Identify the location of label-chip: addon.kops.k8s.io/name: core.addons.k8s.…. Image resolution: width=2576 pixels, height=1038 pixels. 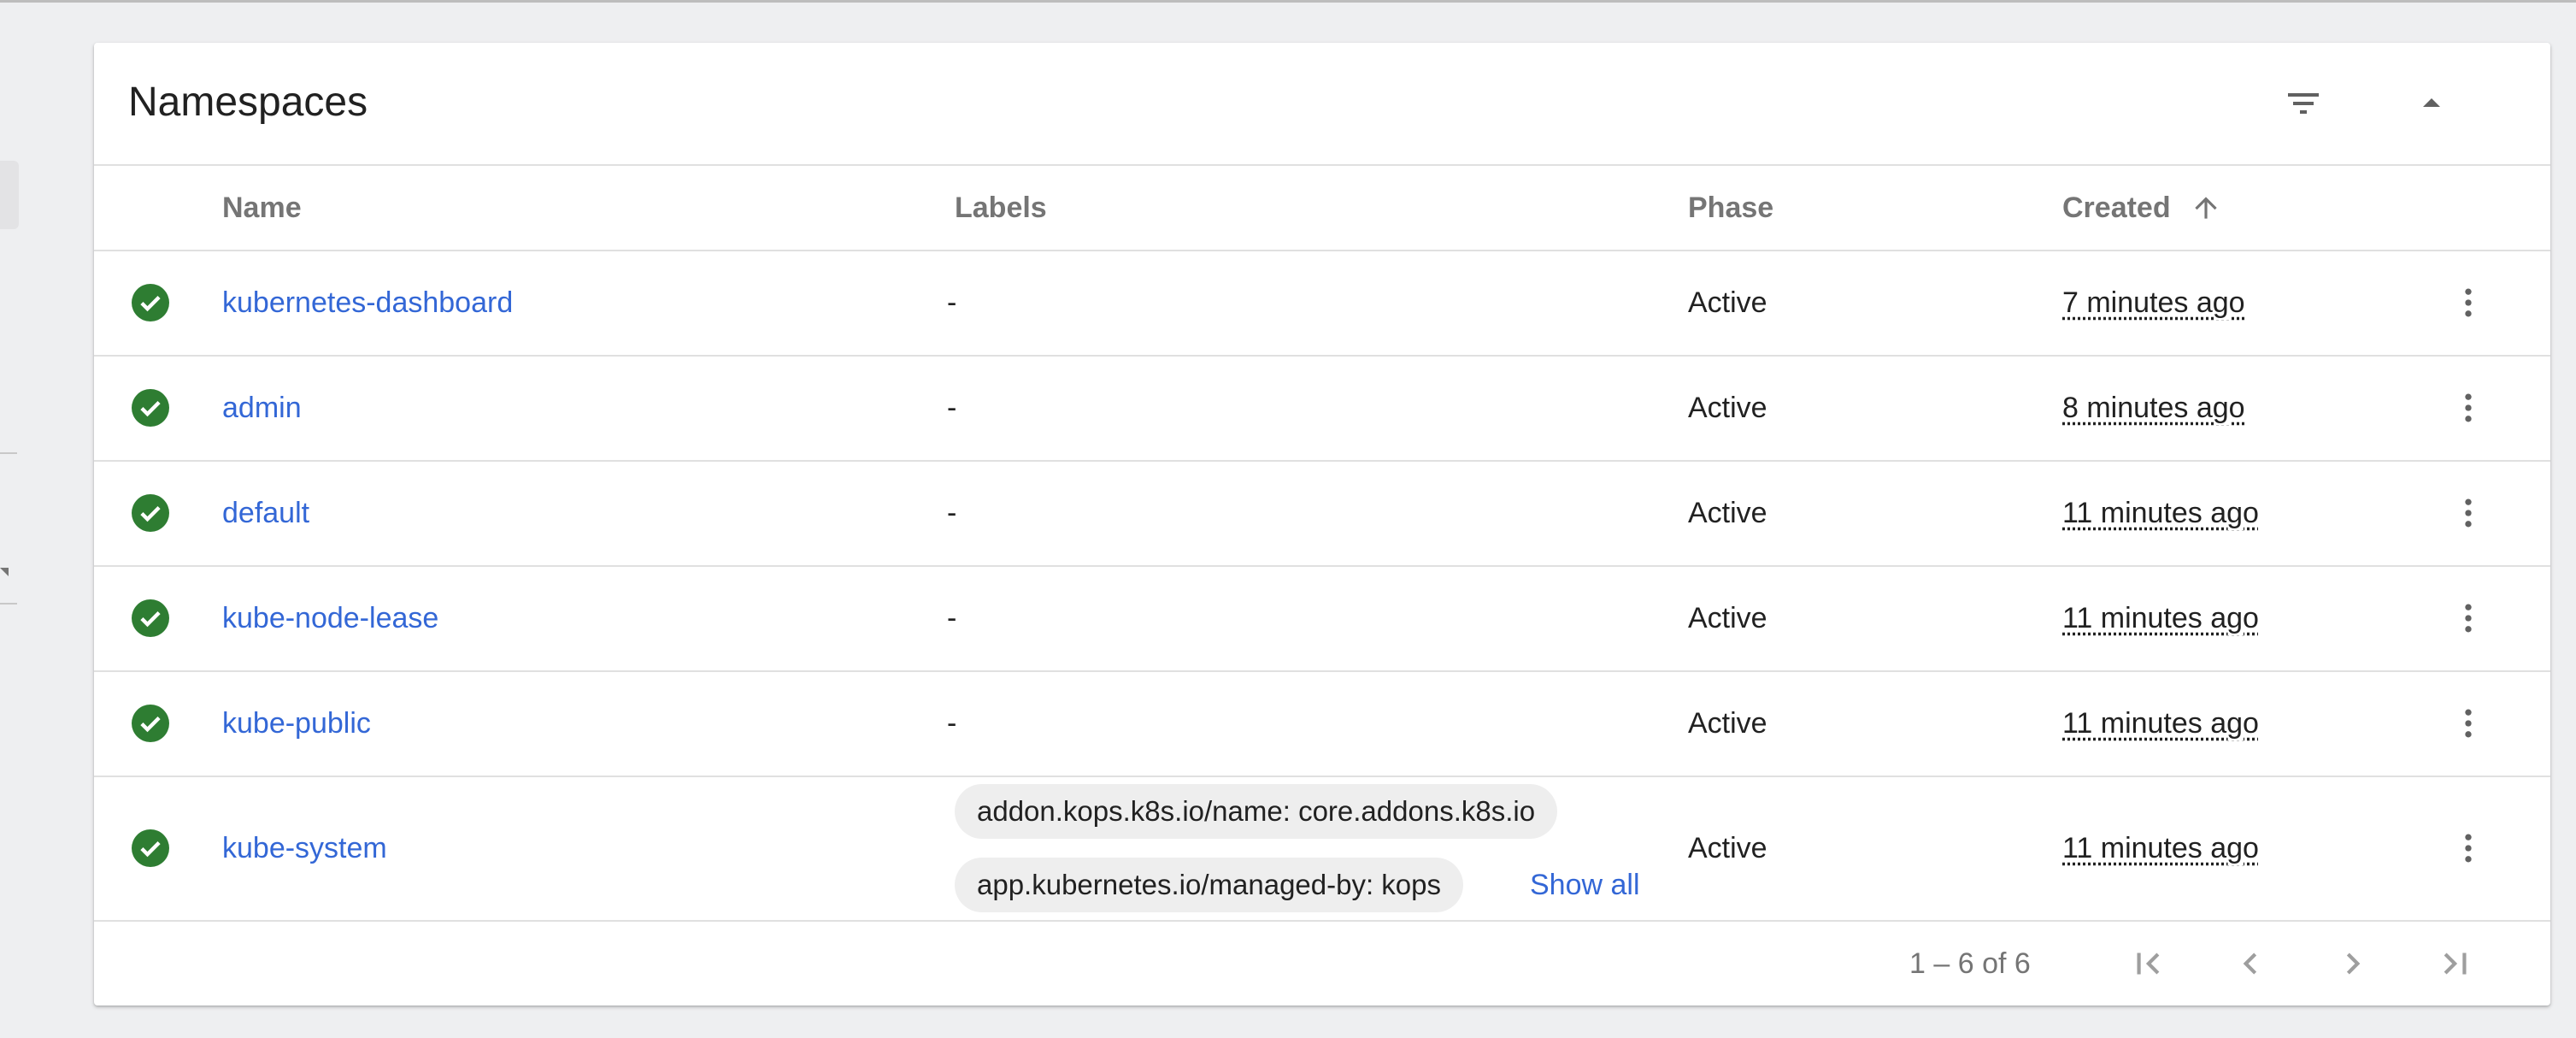
(1256, 812).